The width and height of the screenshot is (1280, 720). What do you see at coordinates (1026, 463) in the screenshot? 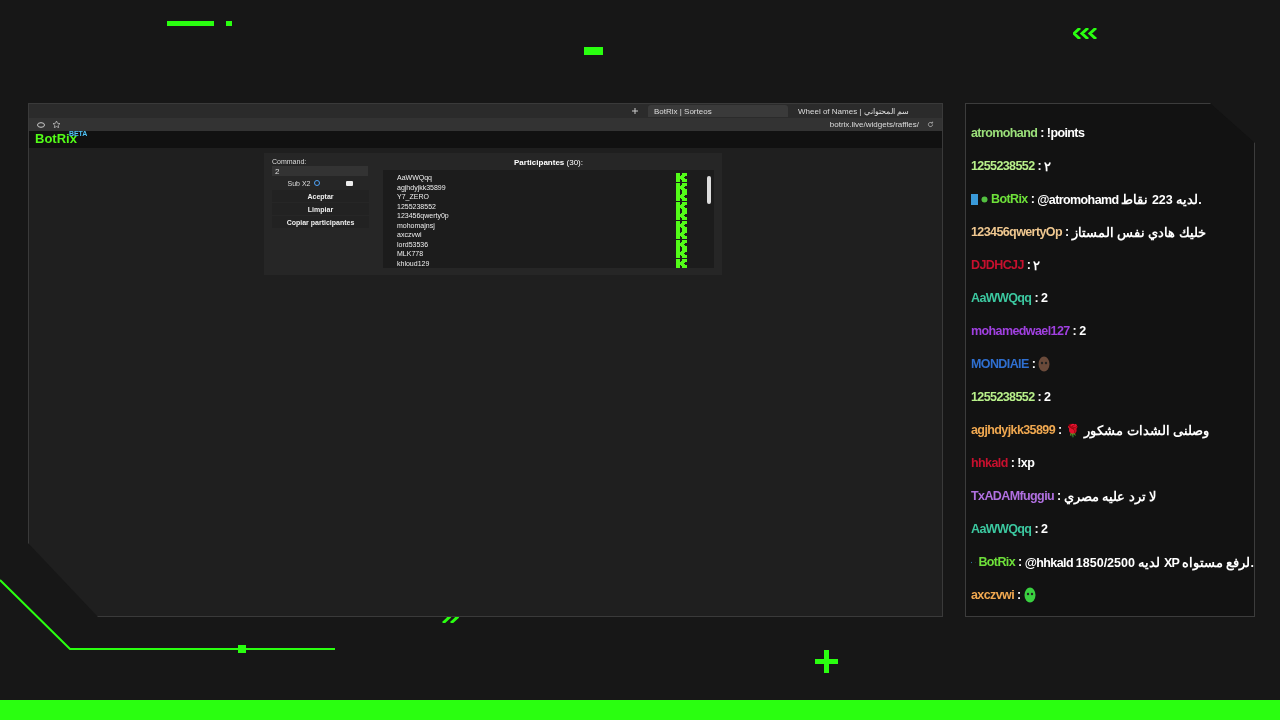
I see `chat-message: !xp` at bounding box center [1026, 463].